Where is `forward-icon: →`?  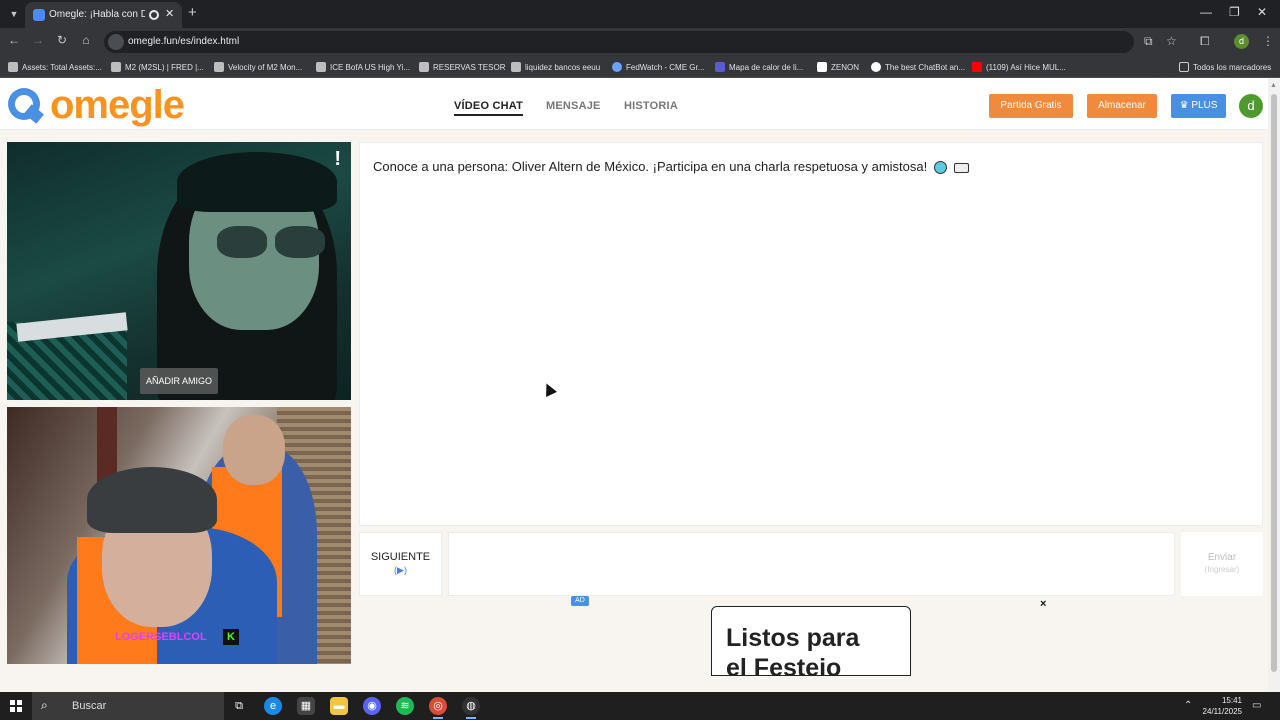
forward-icon: → is located at coordinates (38, 40).